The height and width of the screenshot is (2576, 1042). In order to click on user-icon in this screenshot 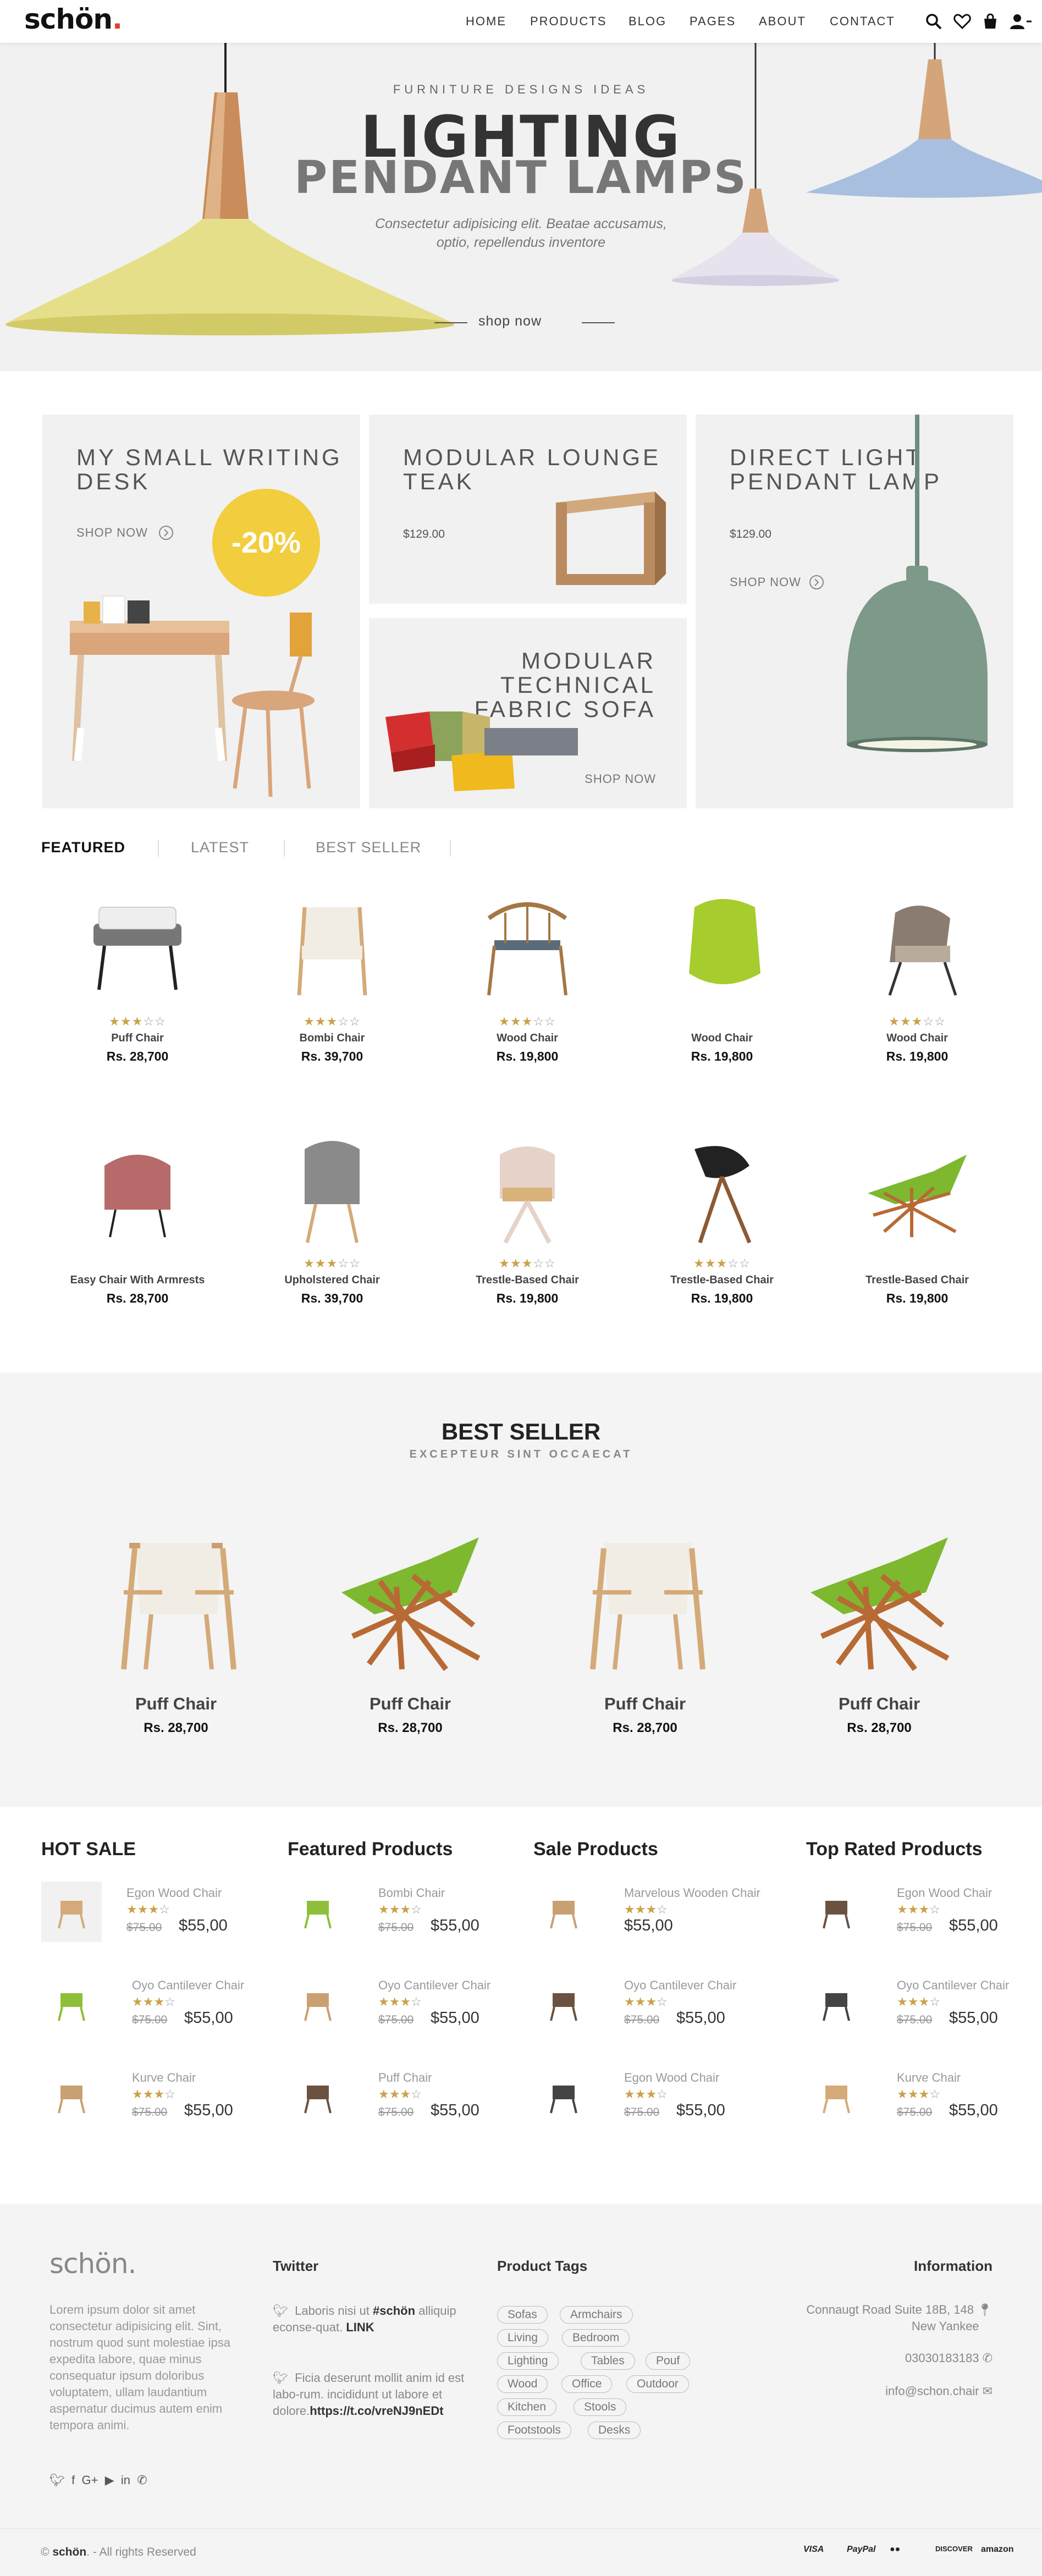, I will do `click(1021, 21)`.